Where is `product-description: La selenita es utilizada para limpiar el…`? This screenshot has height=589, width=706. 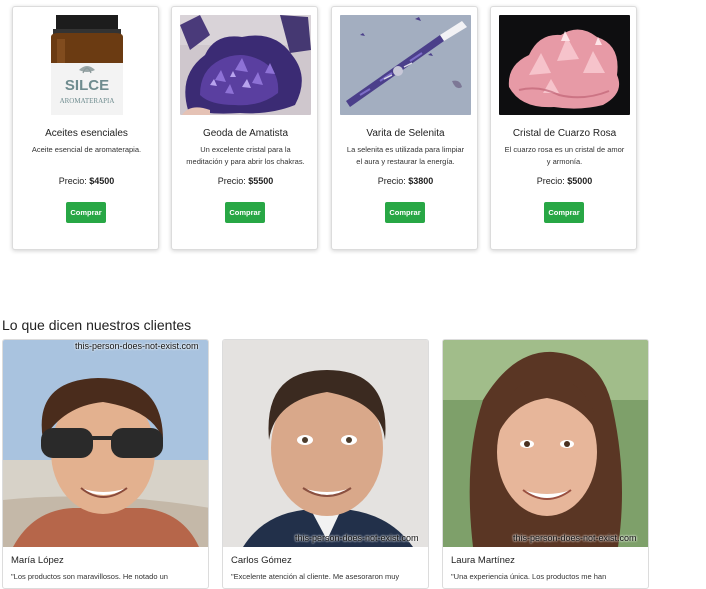 product-description: La selenita es utilizada para limpiar el… is located at coordinates (405, 155).